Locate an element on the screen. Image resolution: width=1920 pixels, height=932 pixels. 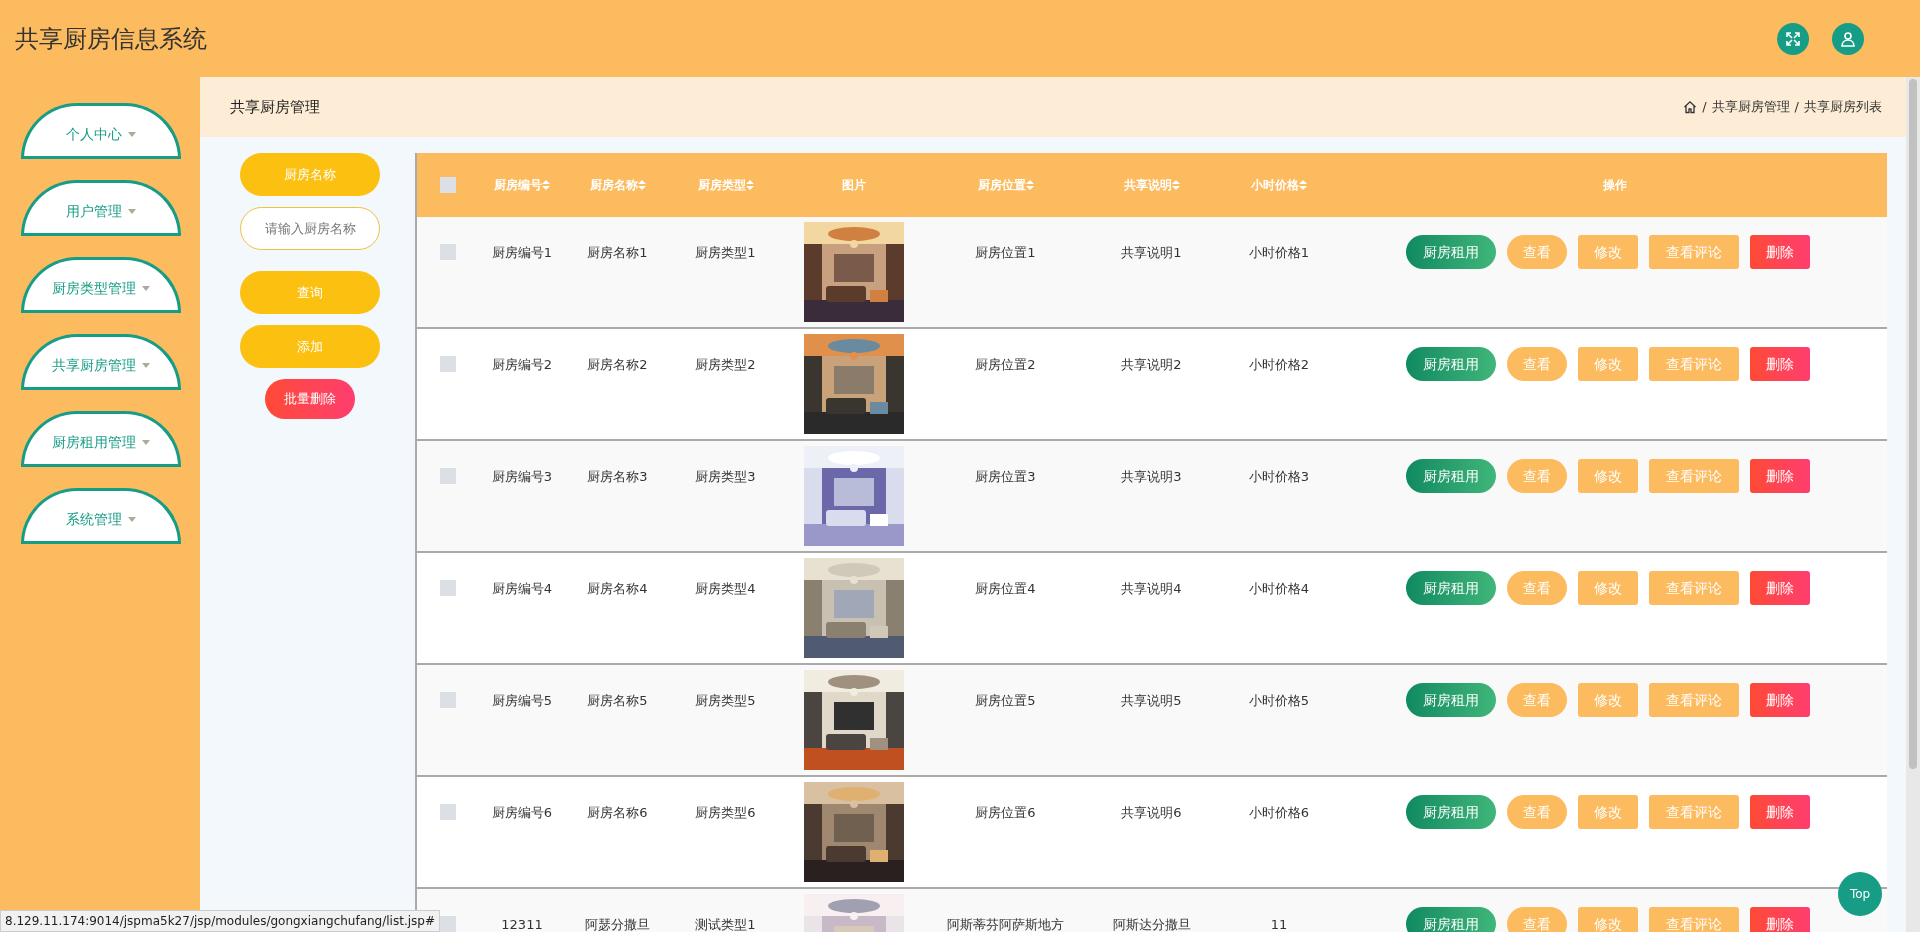
table-cell-text: 厨房类型4 is located at coordinates (725, 589).